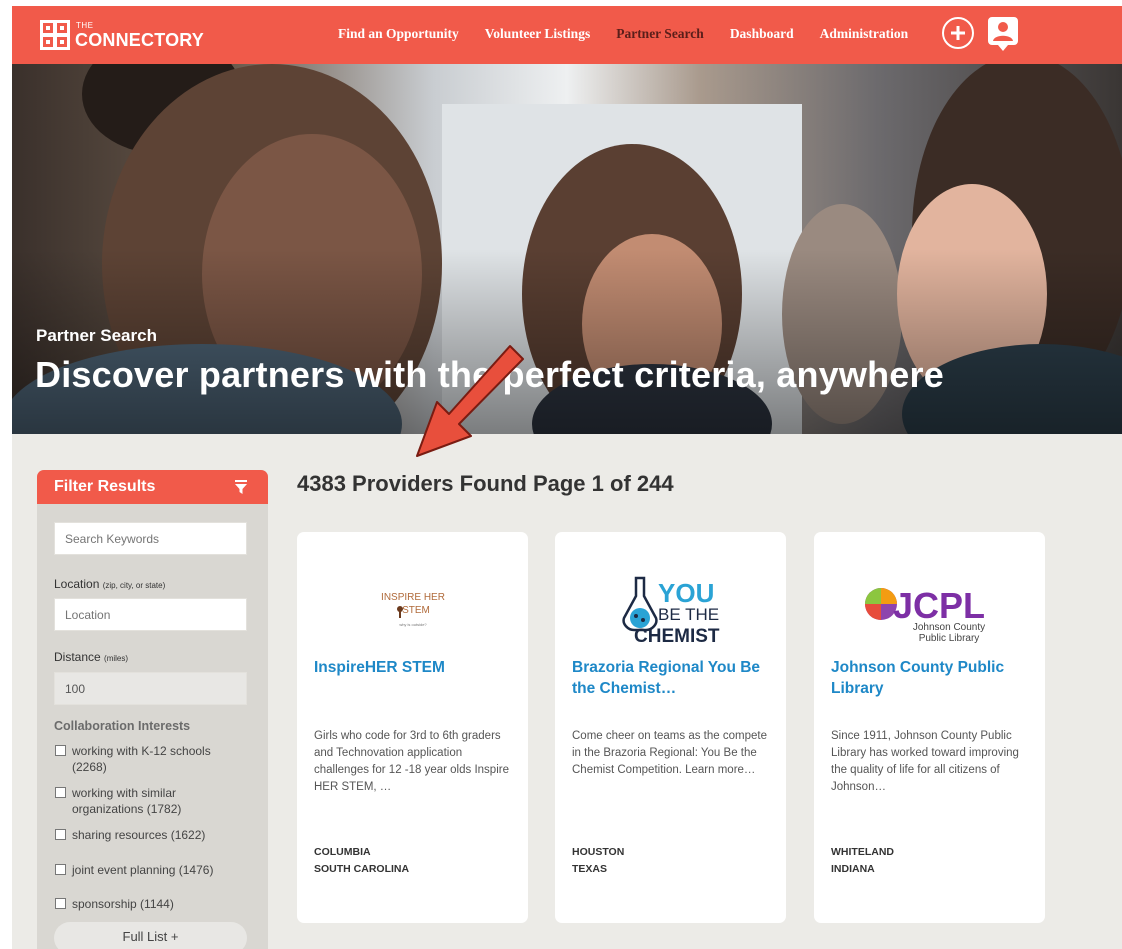 The width and height of the screenshot is (1122, 949). Describe the element at coordinates (116, 658) in the screenshot. I see `distance-hint: (miles)` at that location.